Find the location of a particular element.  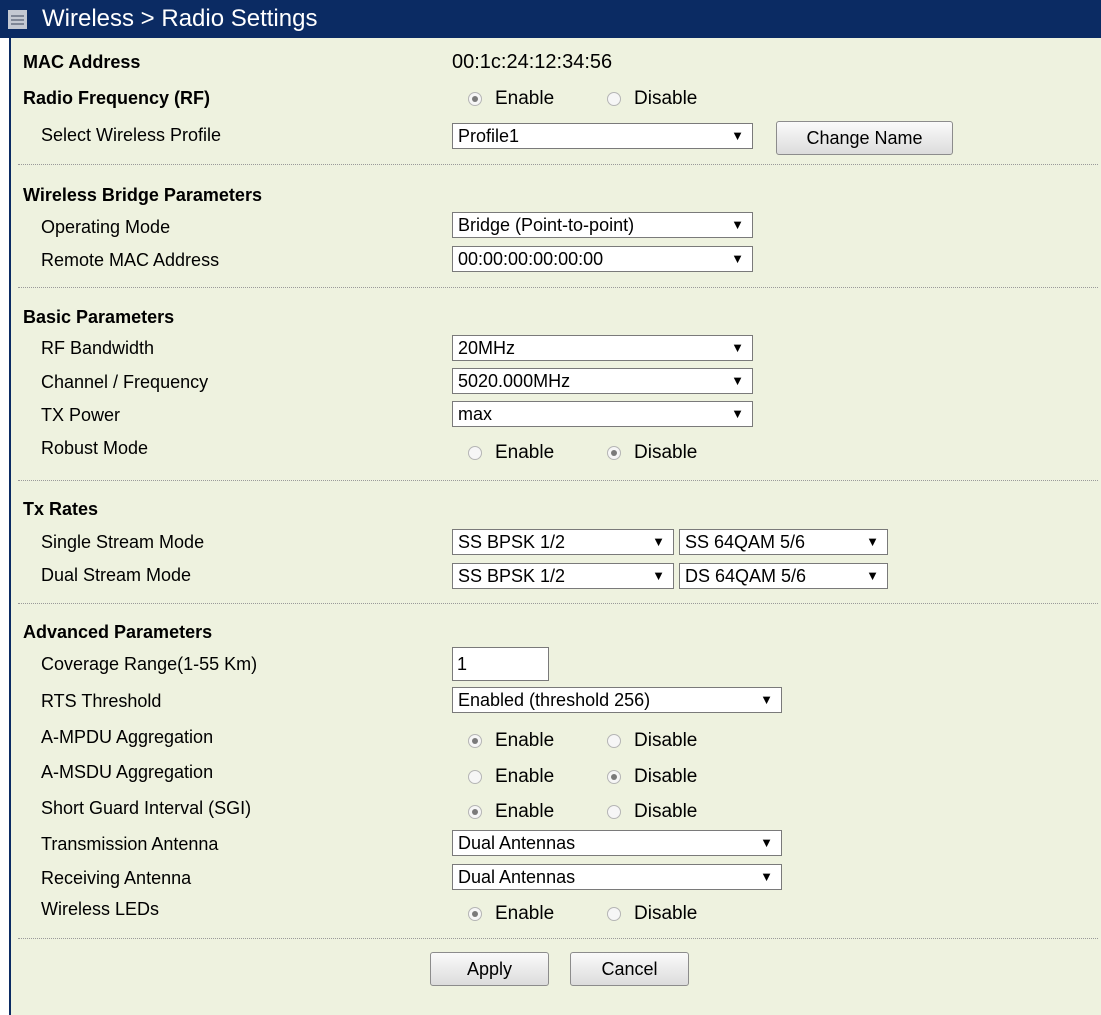

select-profile-label: Select Wireless Profile is located at coordinates (131, 135).